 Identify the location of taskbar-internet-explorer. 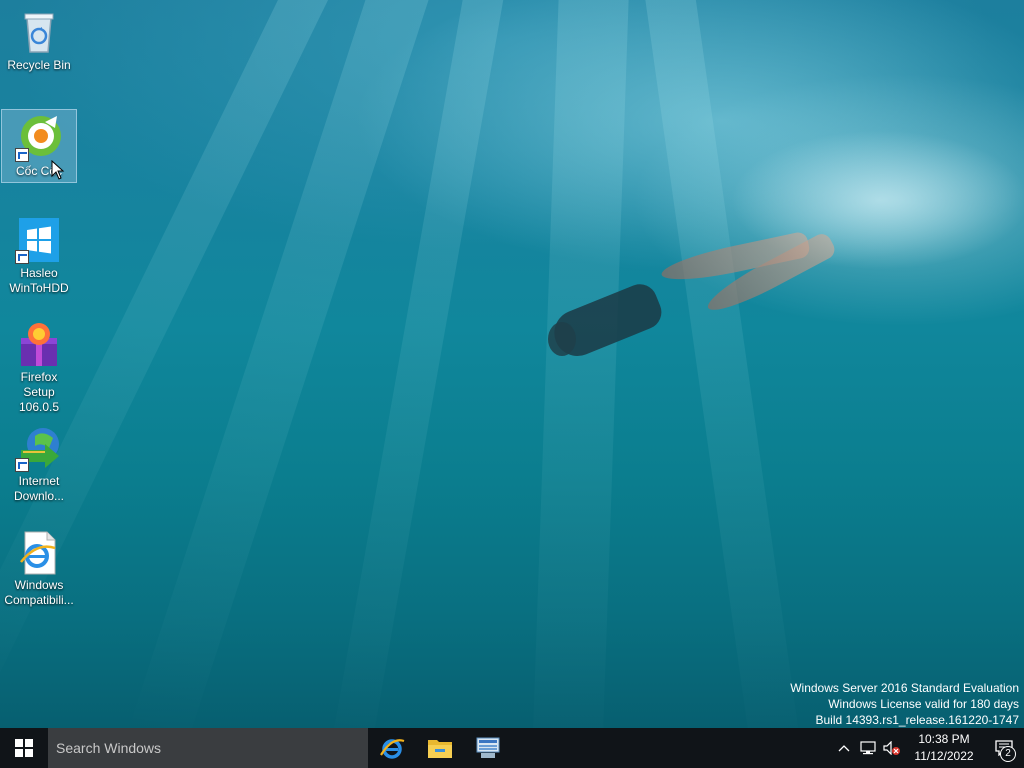
(392, 748).